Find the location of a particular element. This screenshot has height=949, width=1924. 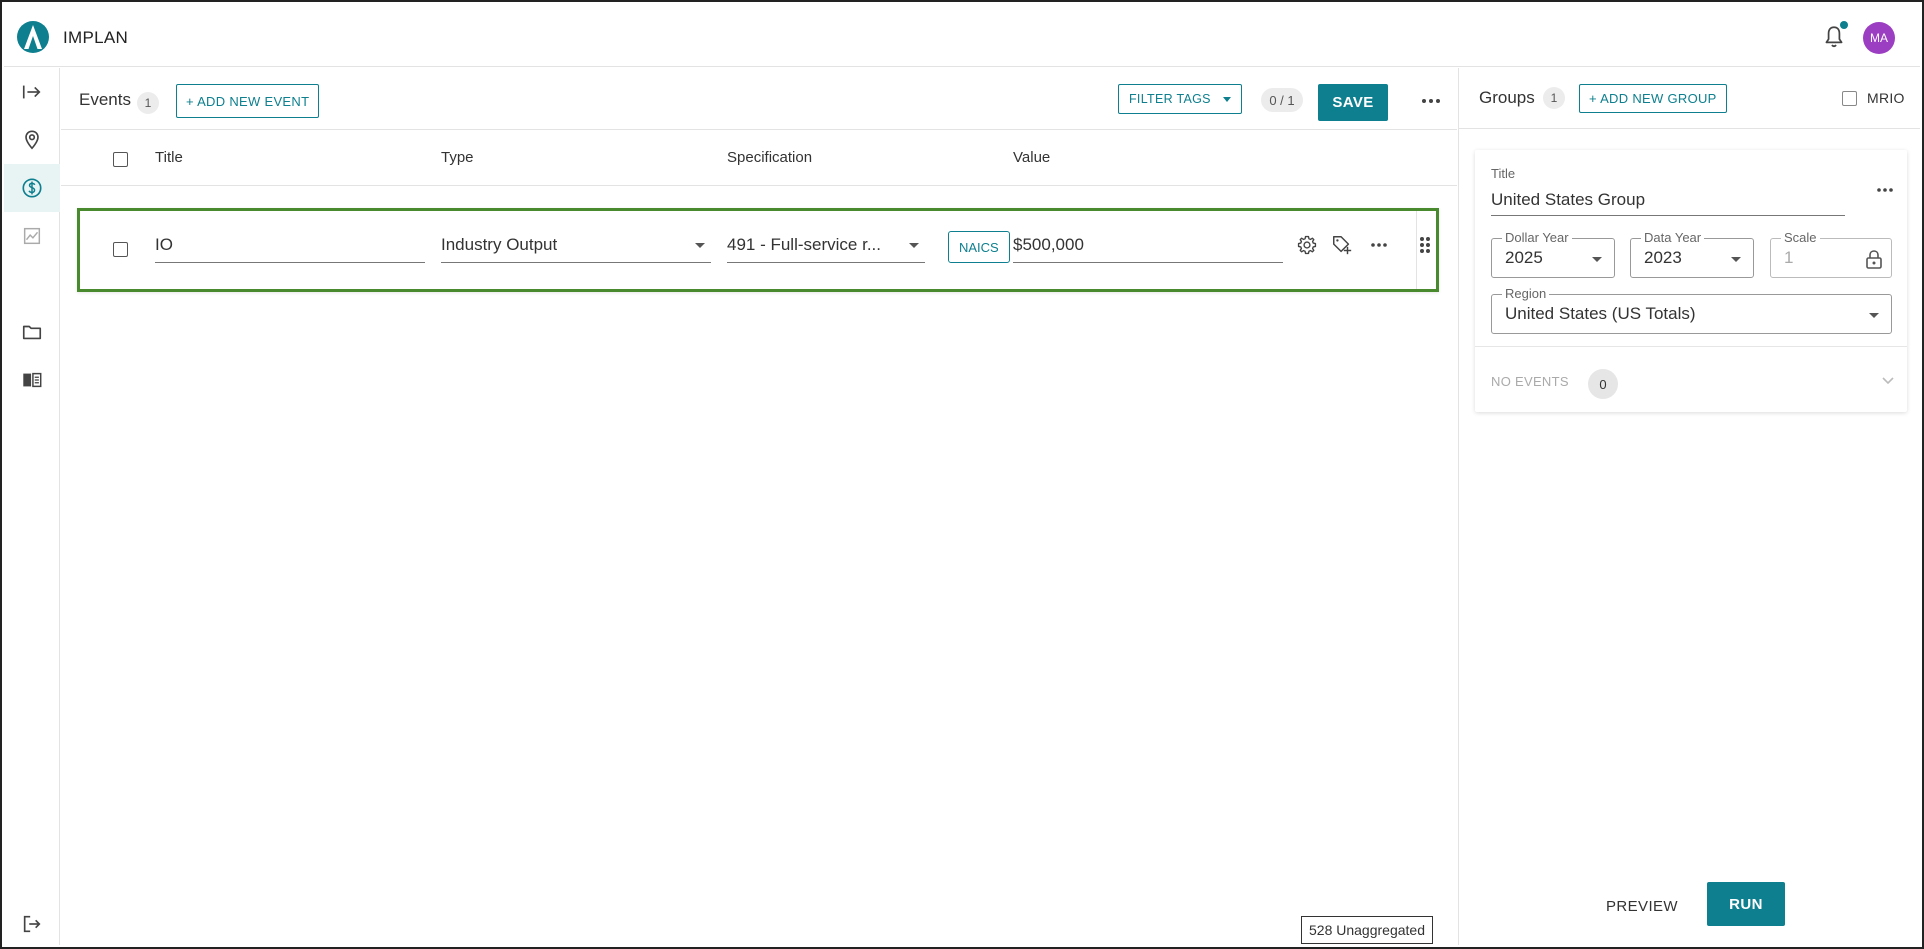

gear-icon is located at coordinates (1307, 245).